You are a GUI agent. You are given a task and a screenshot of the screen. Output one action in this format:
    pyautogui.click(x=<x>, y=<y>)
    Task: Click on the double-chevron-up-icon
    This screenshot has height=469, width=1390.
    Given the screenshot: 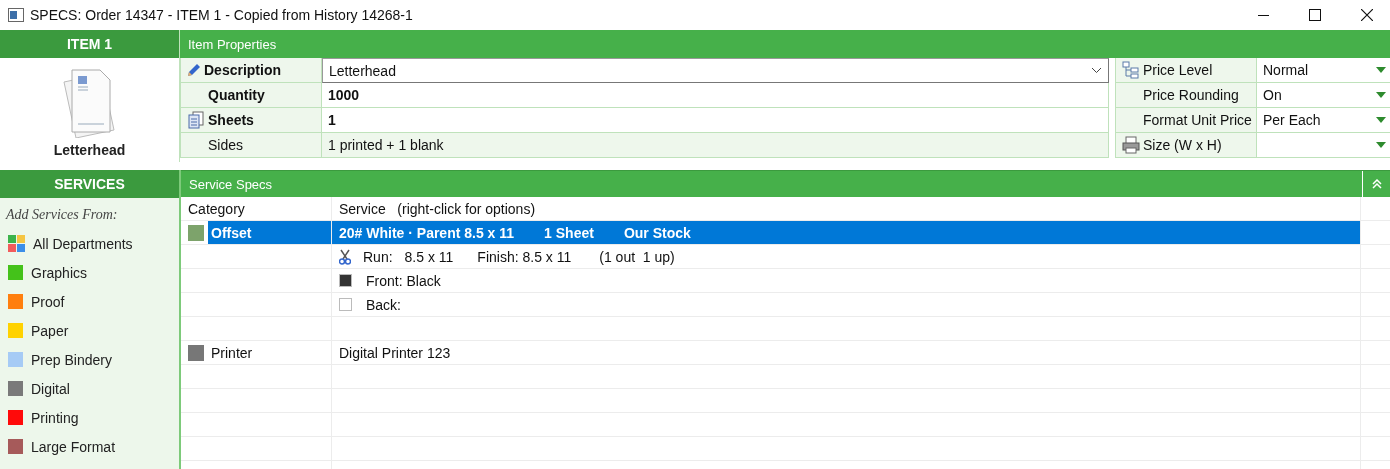 What is the action you would take?
    pyautogui.click(x=1376, y=184)
    